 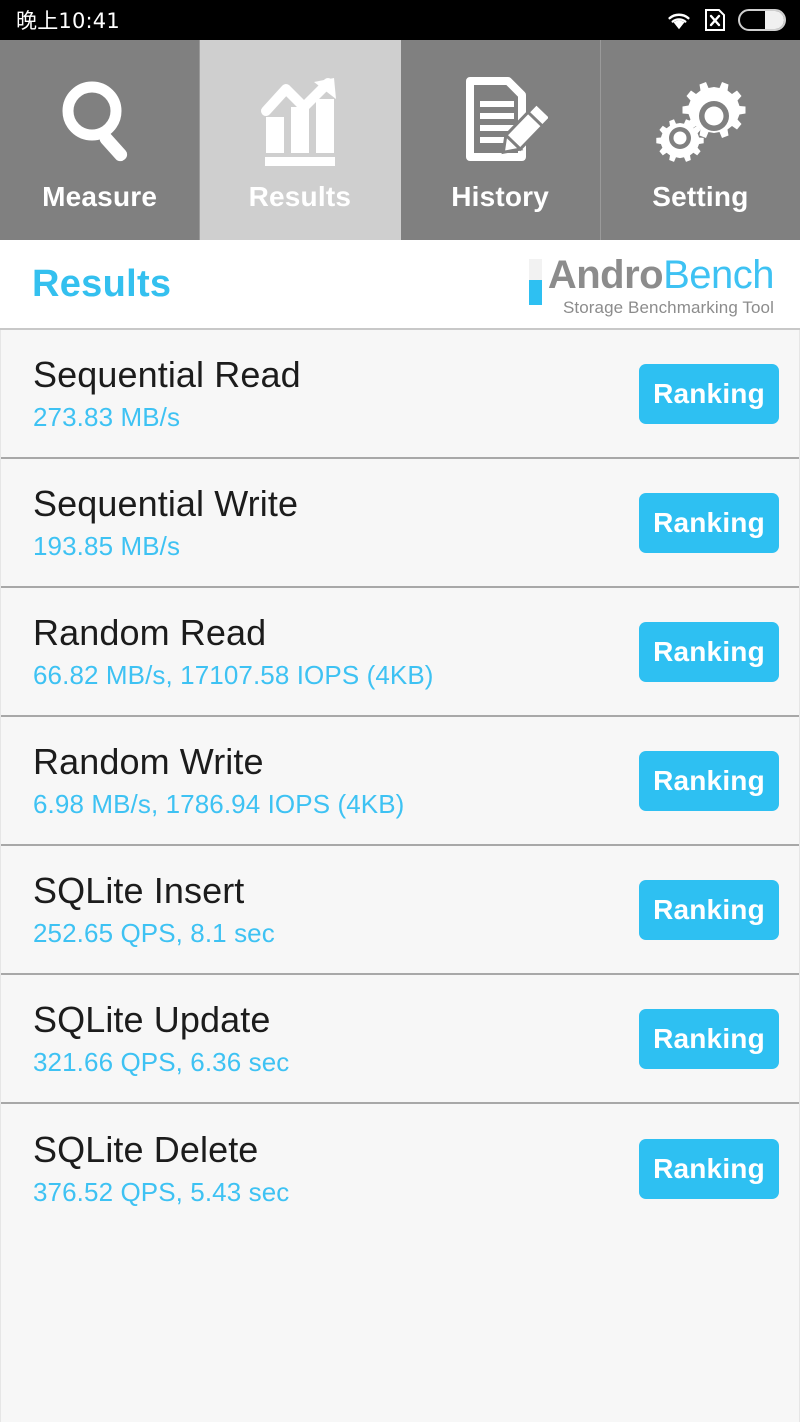 I want to click on tab-measure: Measure, so click(x=100, y=140).